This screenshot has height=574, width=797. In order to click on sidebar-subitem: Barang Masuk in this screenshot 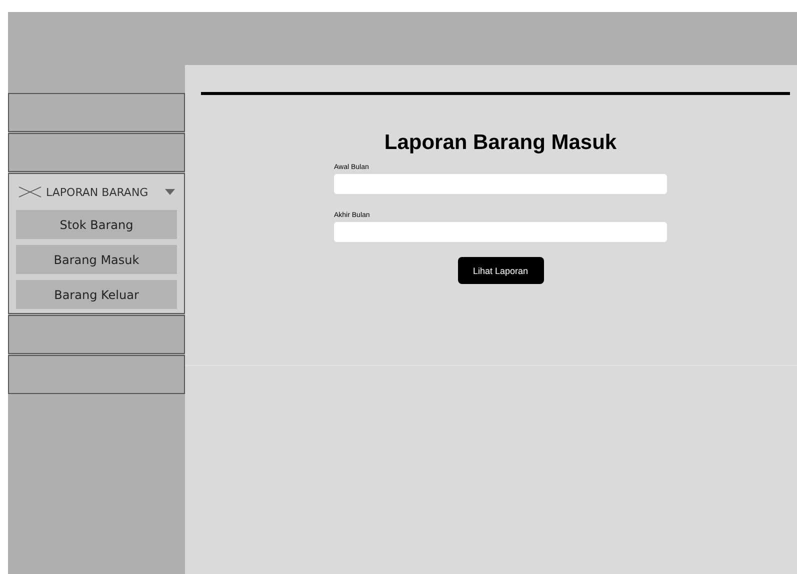, I will do `click(96, 259)`.